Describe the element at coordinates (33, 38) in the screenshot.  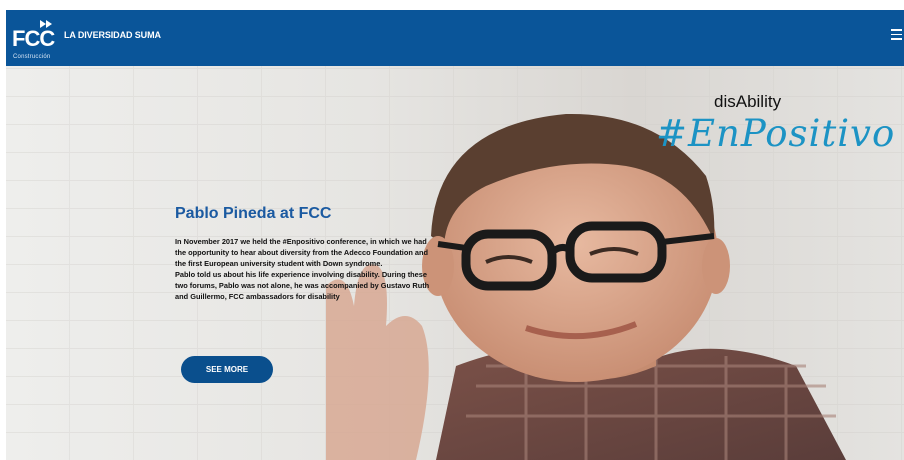
I see `svg-text: FCC` at that location.